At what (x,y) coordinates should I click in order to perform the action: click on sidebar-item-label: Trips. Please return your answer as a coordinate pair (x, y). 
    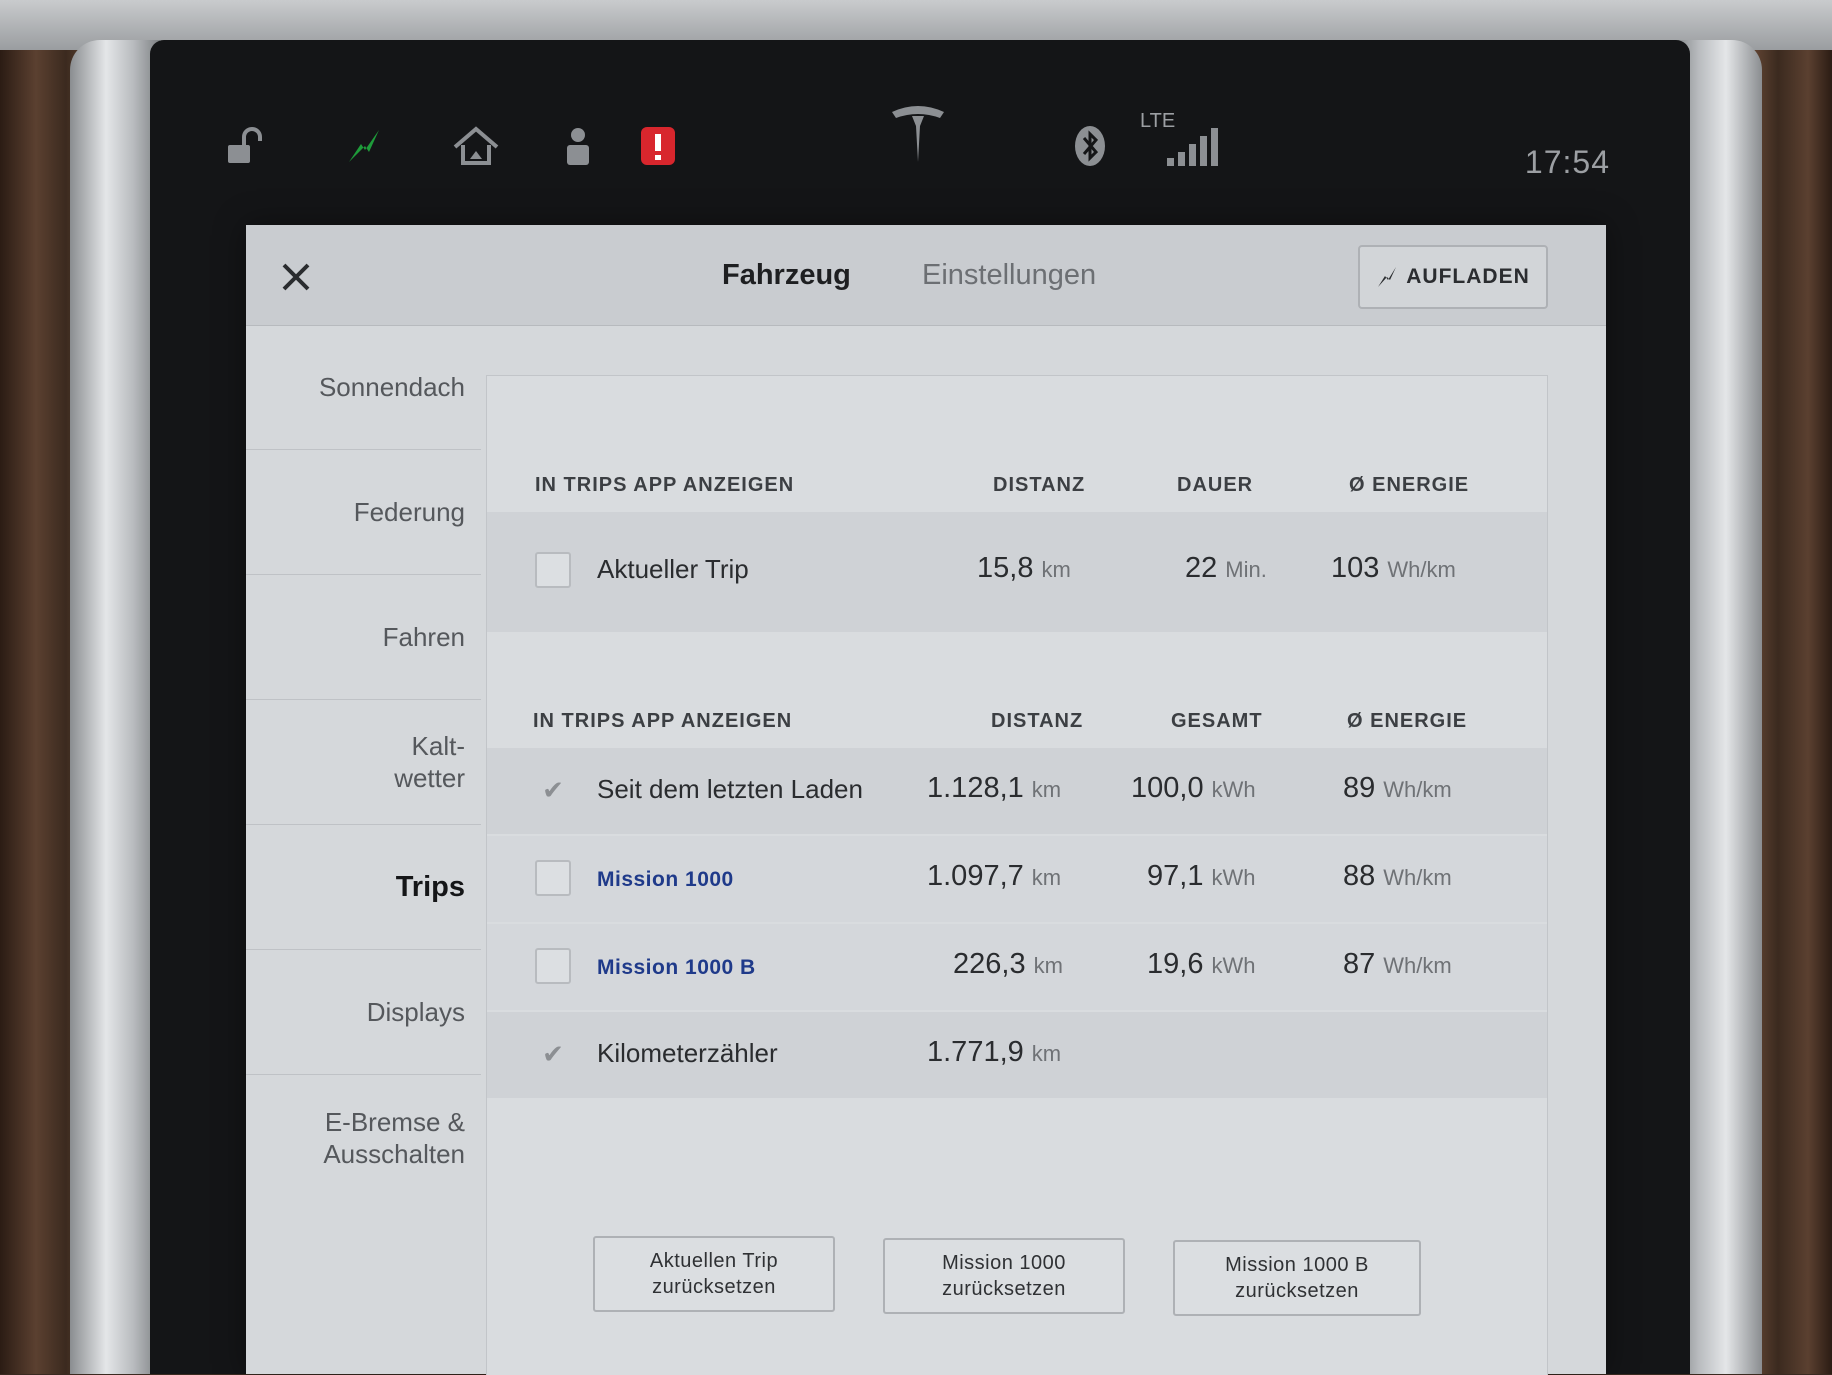
    Looking at the image, I should click on (430, 887).